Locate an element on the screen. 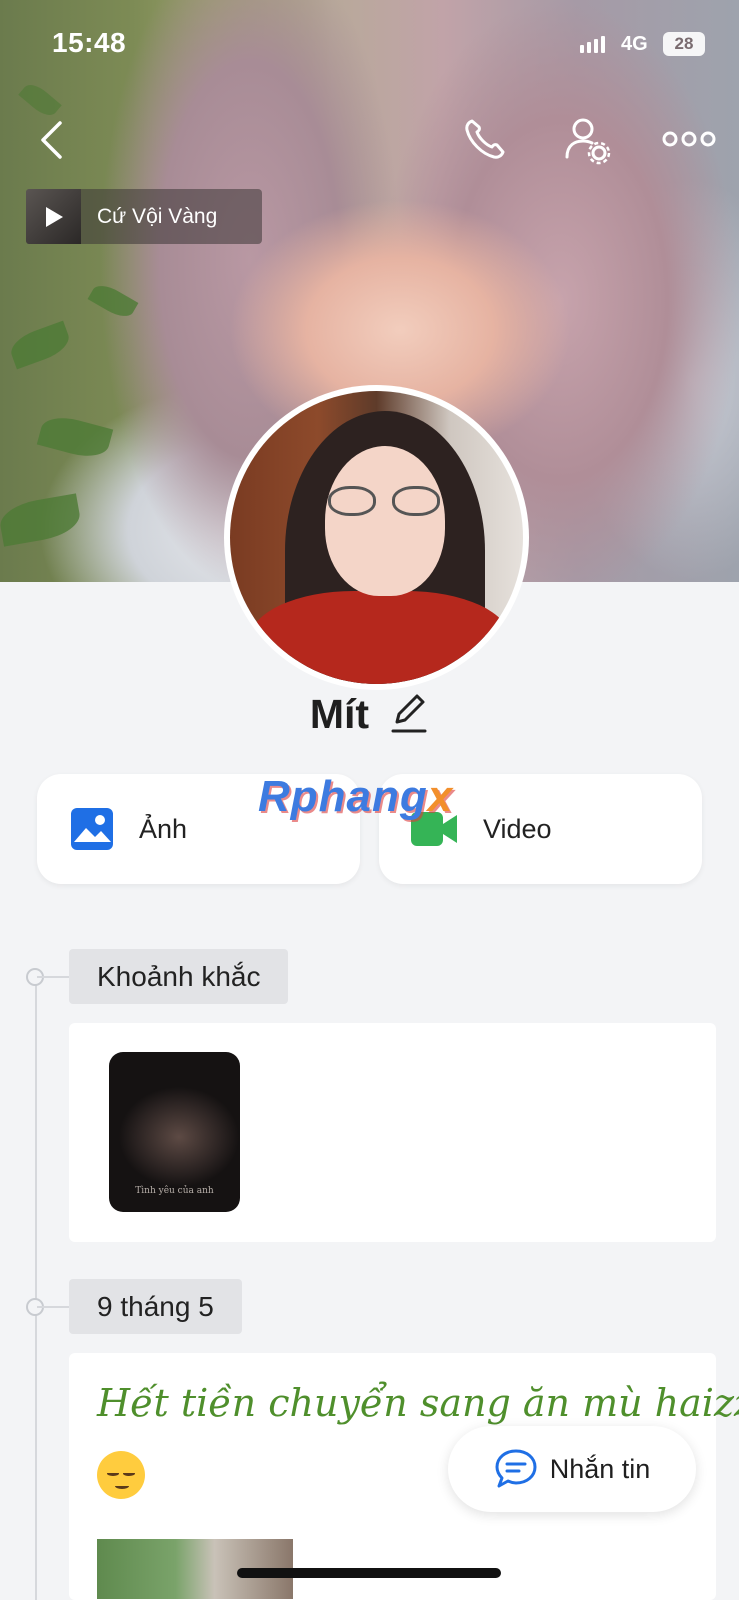  timeline-line is located at coordinates (36, 1289).